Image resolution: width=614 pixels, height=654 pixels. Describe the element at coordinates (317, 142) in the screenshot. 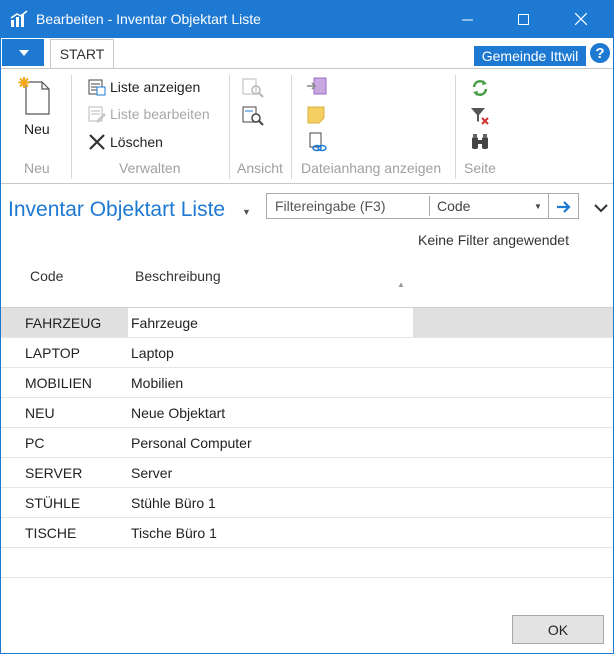

I see `link-attachment-icon` at that location.